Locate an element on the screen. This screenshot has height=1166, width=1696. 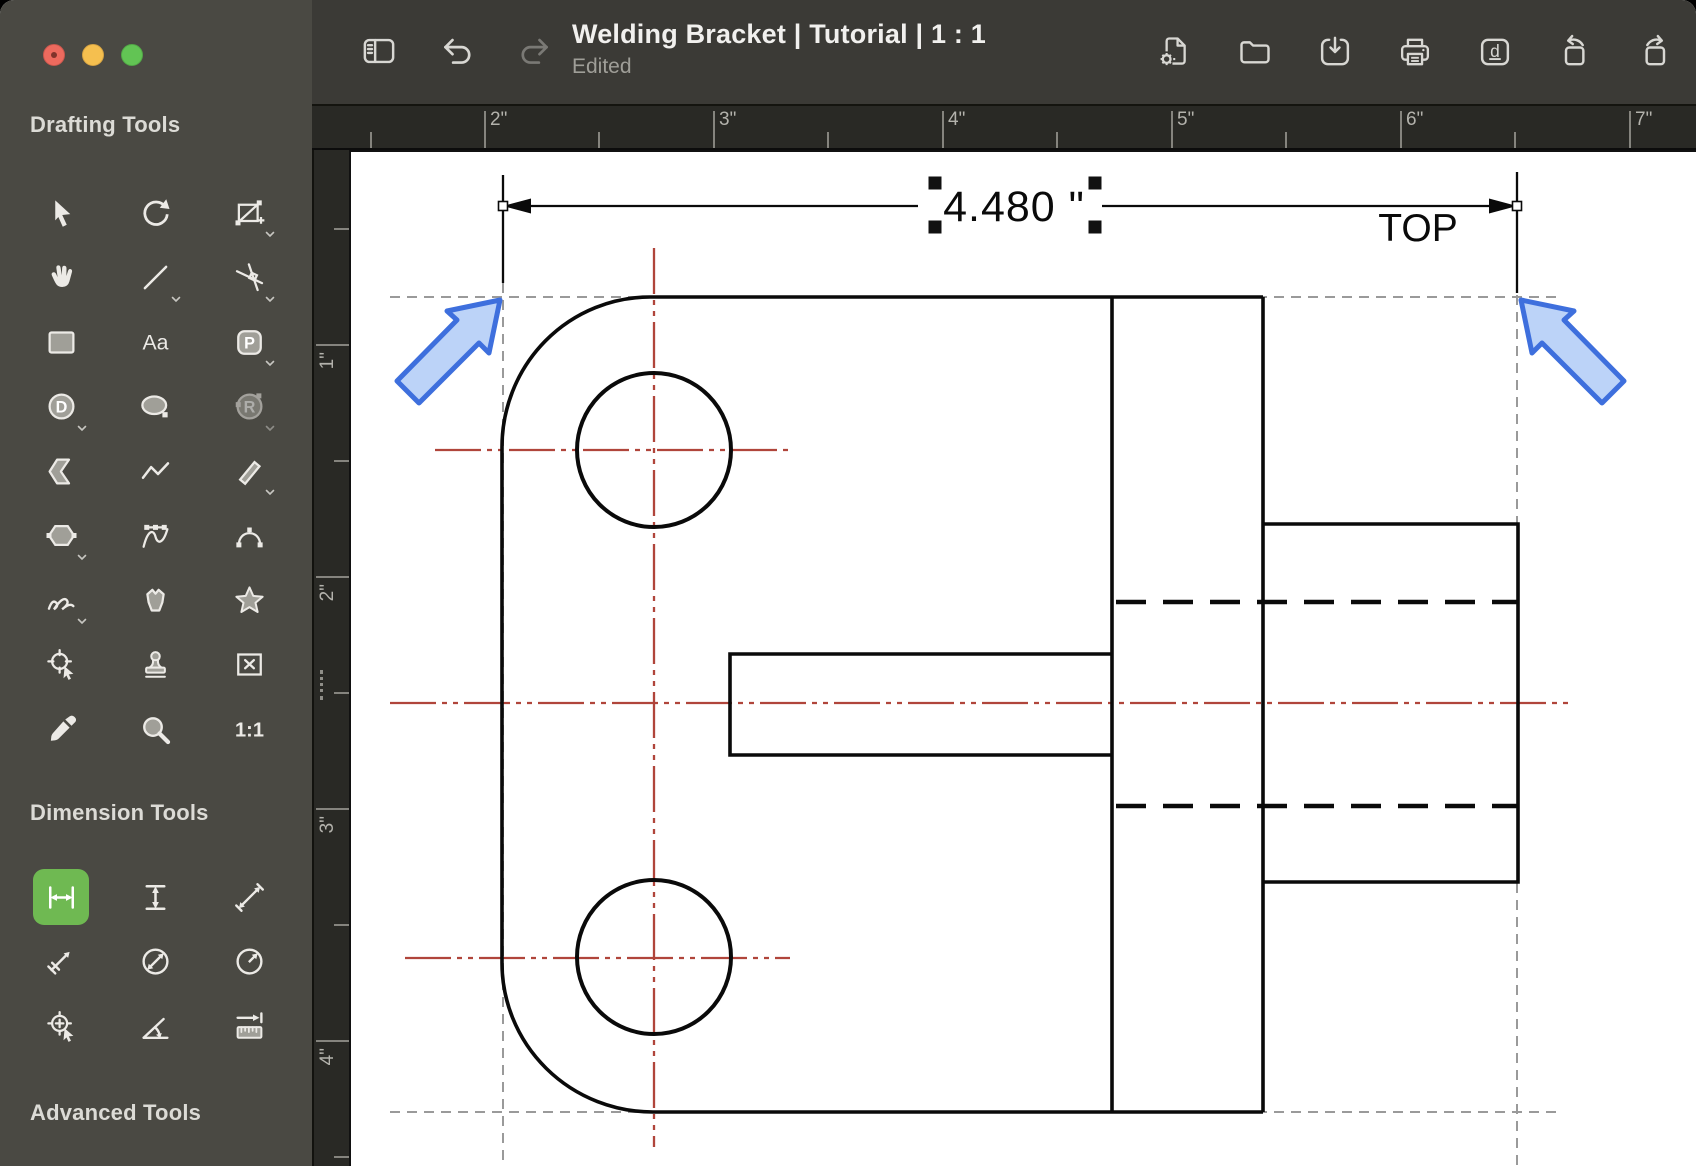
tool-delete-area is located at coordinates (249, 665).